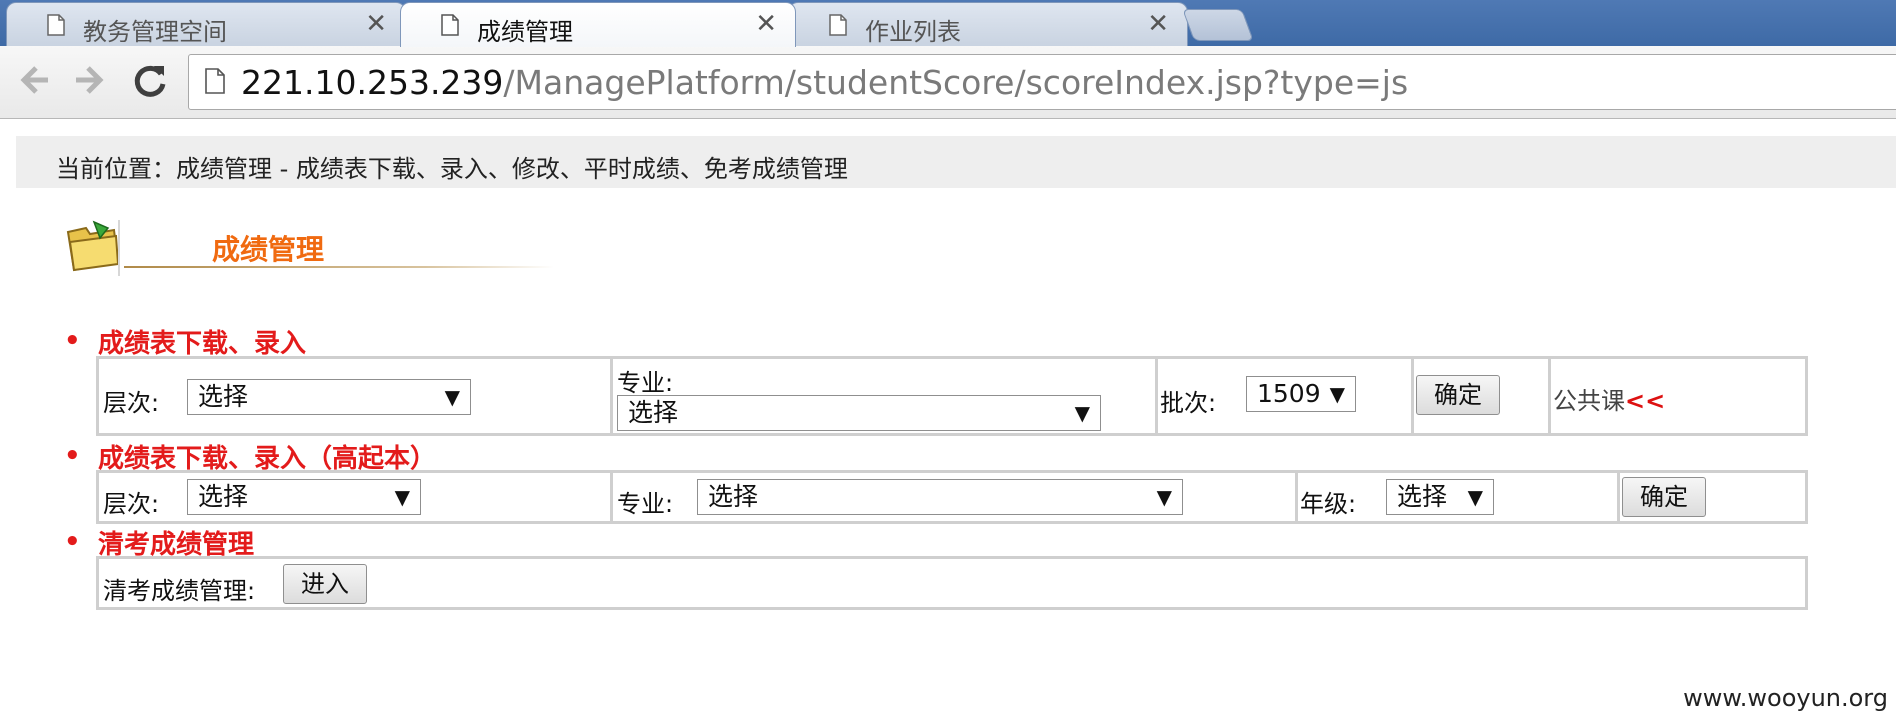 This screenshot has width=1896, height=728. What do you see at coordinates (1328, 504) in the screenshot?
I see `grade-label: 年级:` at bounding box center [1328, 504].